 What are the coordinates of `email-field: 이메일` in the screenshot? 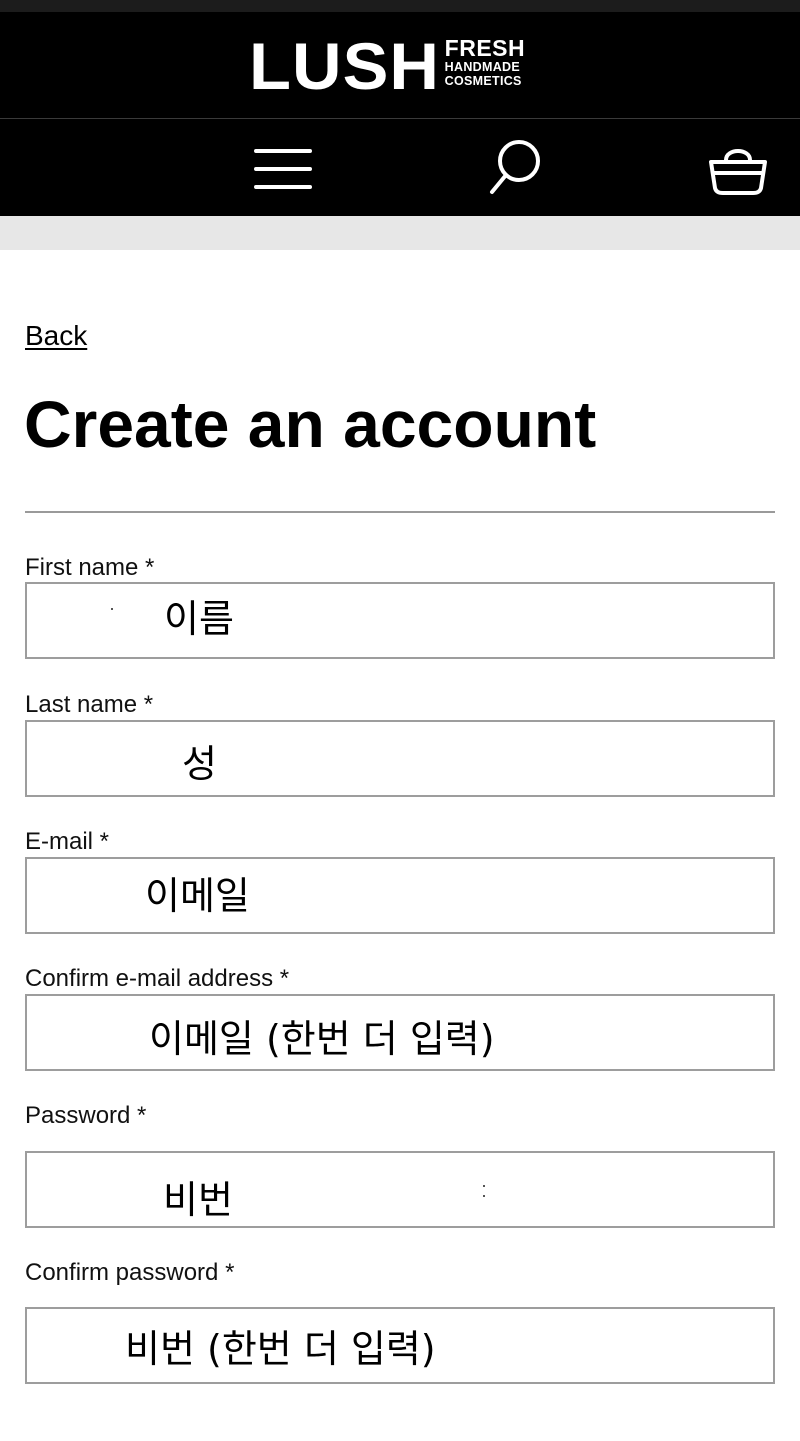 It's located at (400, 895).